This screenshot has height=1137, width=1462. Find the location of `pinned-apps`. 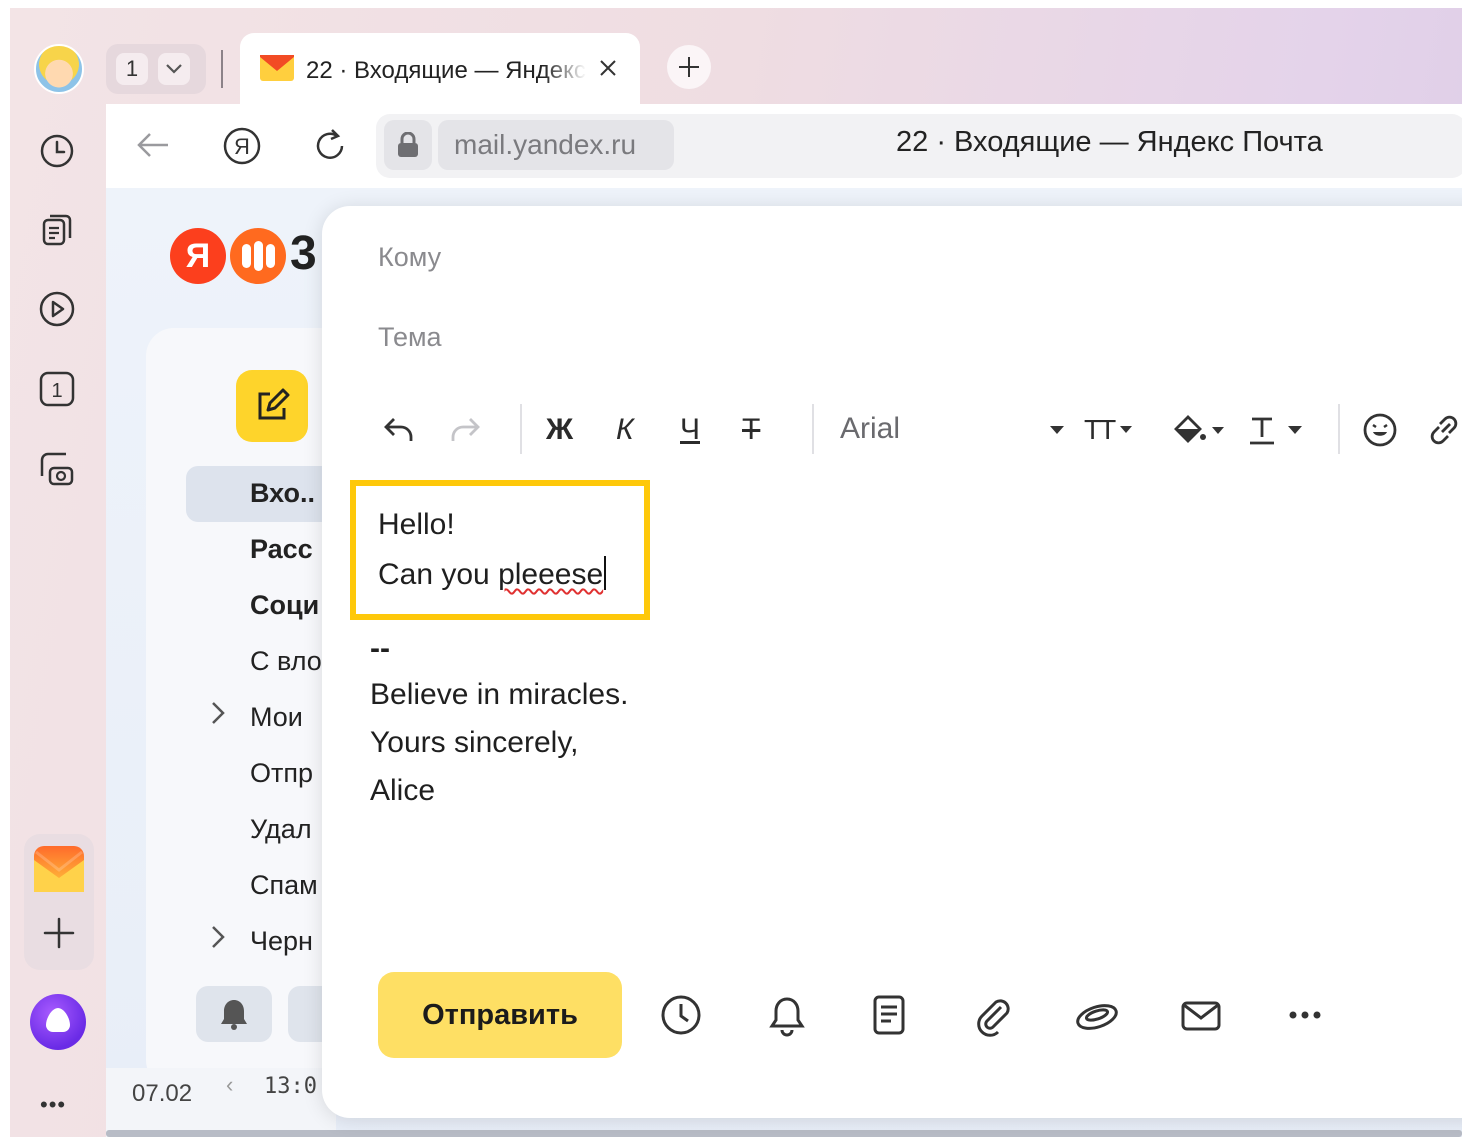

pinned-apps is located at coordinates (59, 902).